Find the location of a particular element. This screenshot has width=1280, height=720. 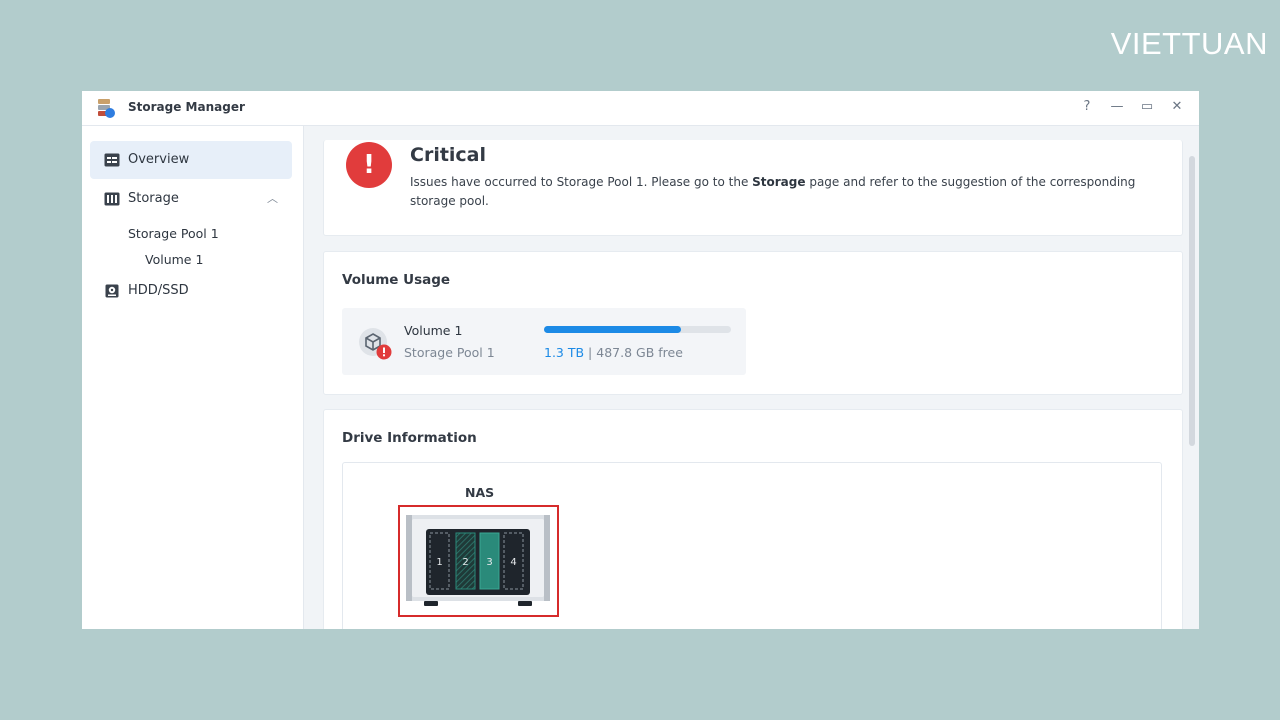

sidebar-item-label: Overview is located at coordinates (159, 159).